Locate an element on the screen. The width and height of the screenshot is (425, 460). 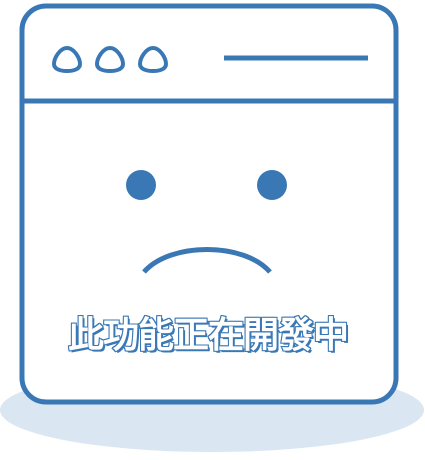
right-eye is located at coordinates (272, 185).